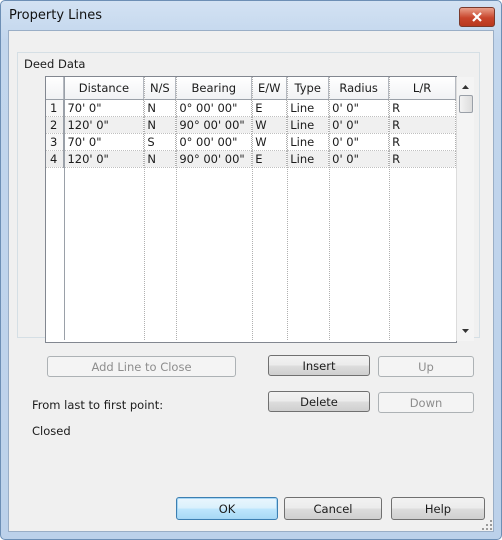  Describe the element at coordinates (55, 88) in the screenshot. I see `row-header-corner` at that location.